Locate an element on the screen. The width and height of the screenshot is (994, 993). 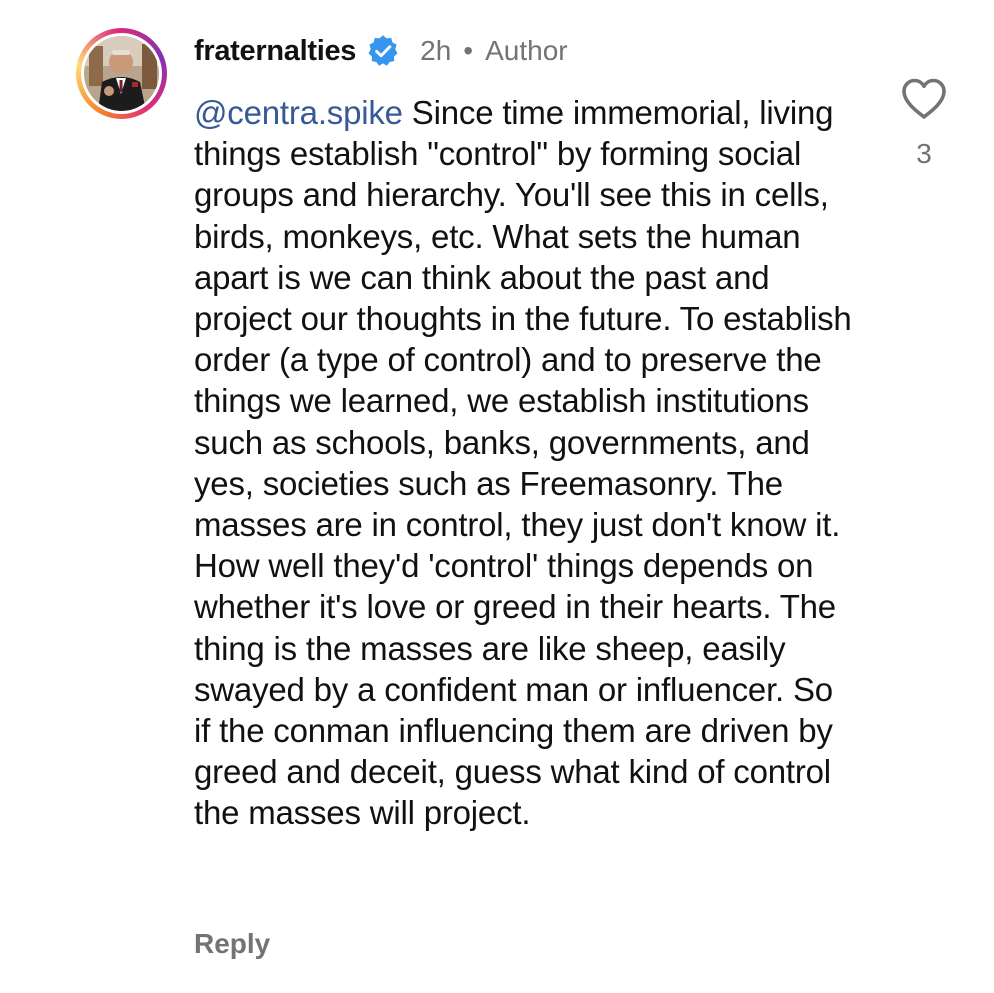
heart-icon is located at coordinates (924, 99).